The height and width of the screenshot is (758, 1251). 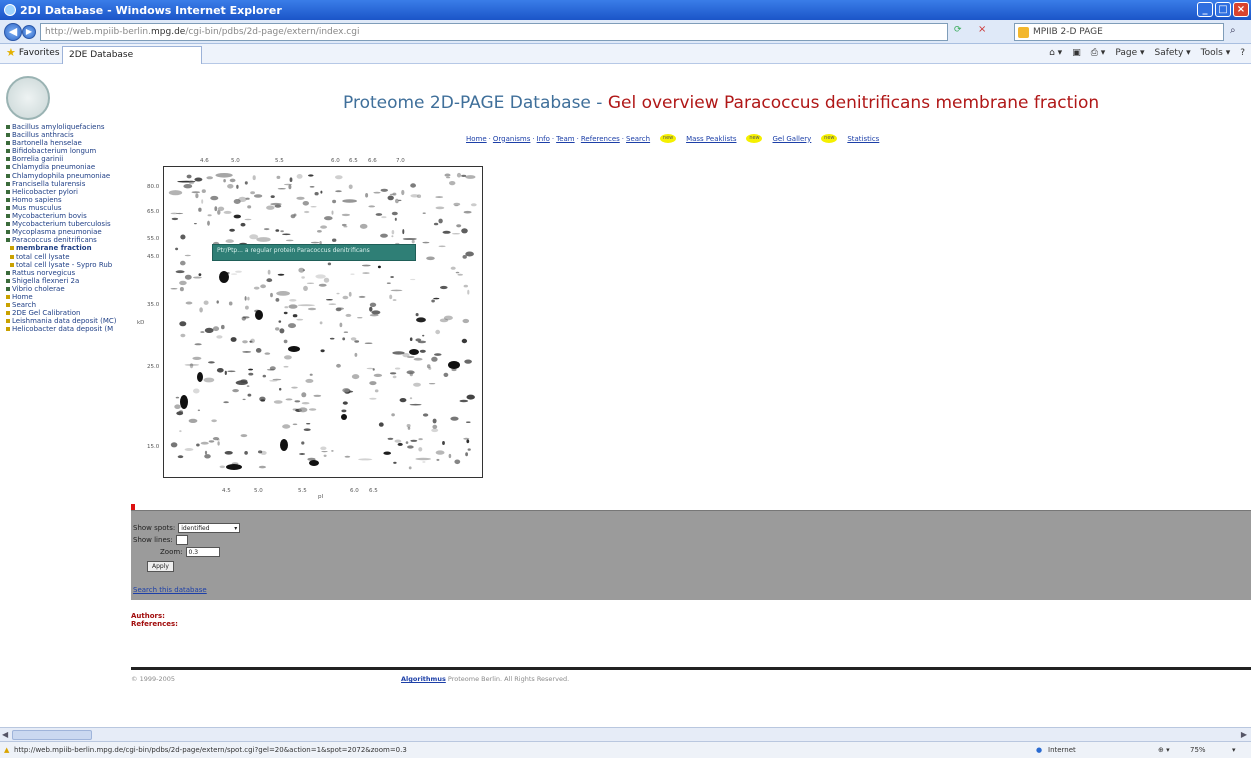 I want to click on search-database-link: Search this database, so click(x=170, y=590).